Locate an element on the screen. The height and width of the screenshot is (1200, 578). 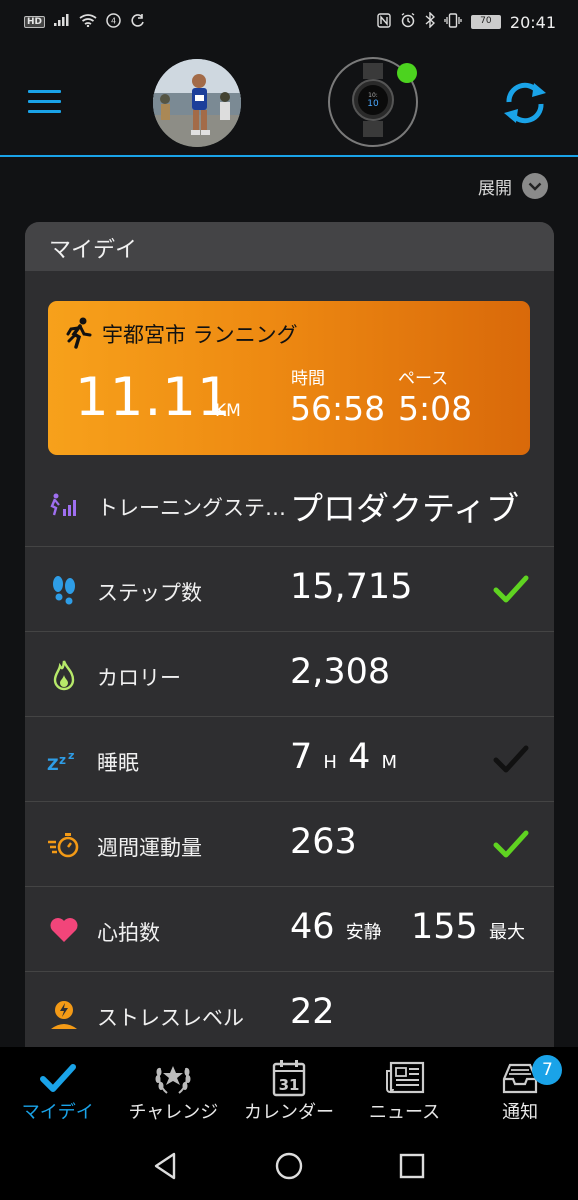
metric-label: 心拍数 is located at coordinates (128, 933).